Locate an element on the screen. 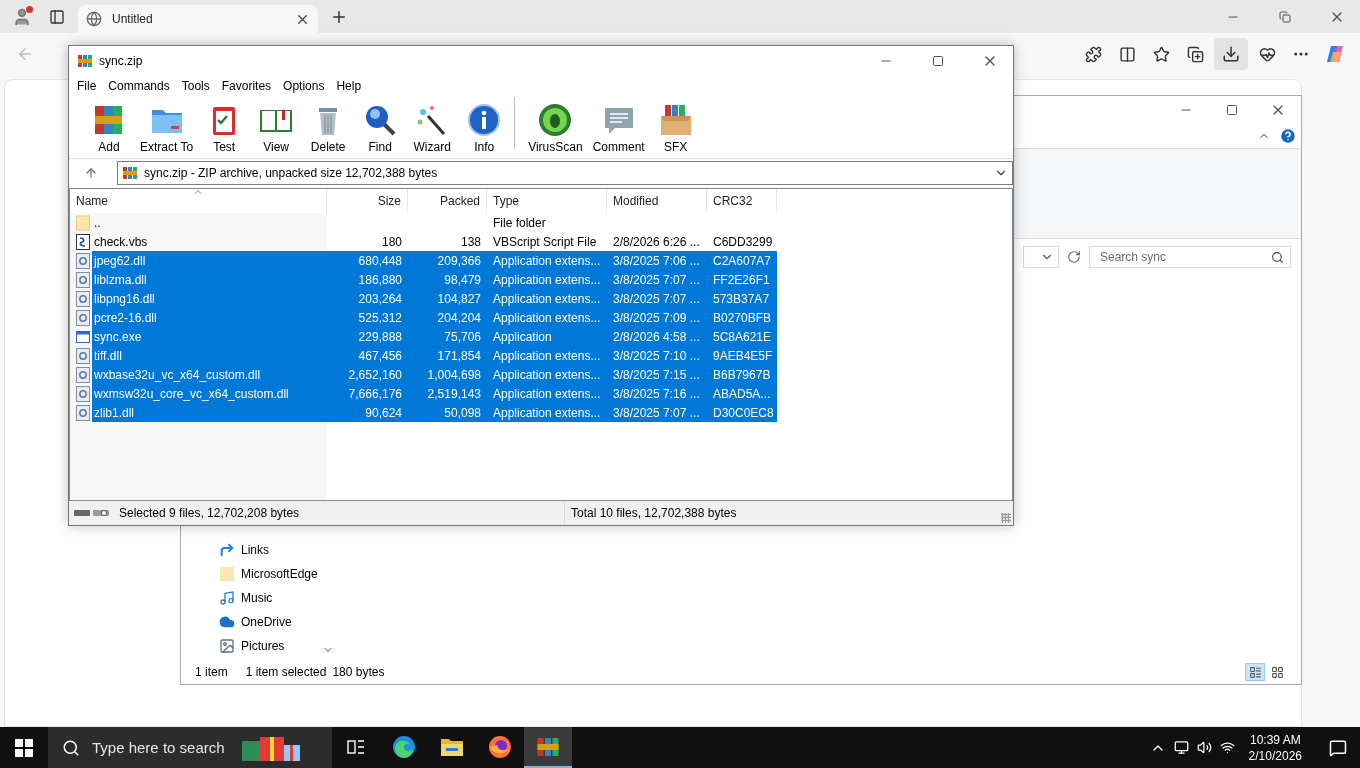 This screenshot has width=1360, height=768. file-row: libpng16.dll 203,264 104,827 Application extens... 3/8/2025 7:07 ... 573B37A7 is located at coordinates (434, 298).